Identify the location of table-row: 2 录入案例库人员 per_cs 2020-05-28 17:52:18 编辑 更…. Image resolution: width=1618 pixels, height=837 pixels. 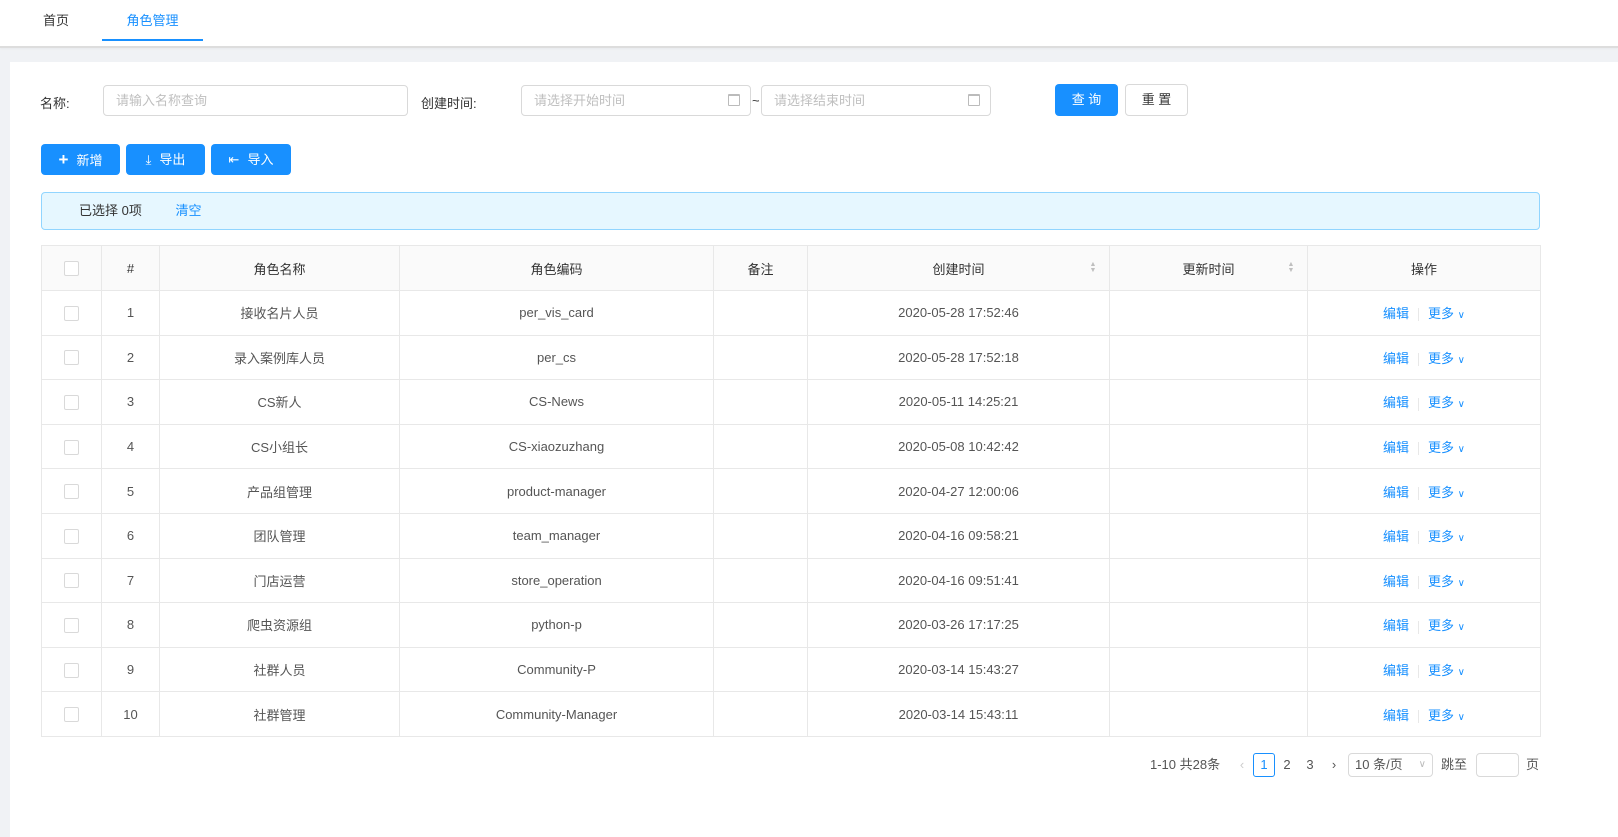
(791, 357).